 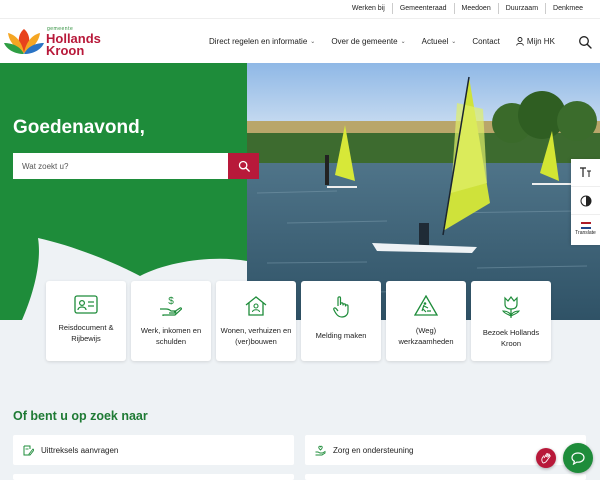 I want to click on tile-werk-inkomen: $ Werk, inkomen en schulden, so click(x=171, y=321).